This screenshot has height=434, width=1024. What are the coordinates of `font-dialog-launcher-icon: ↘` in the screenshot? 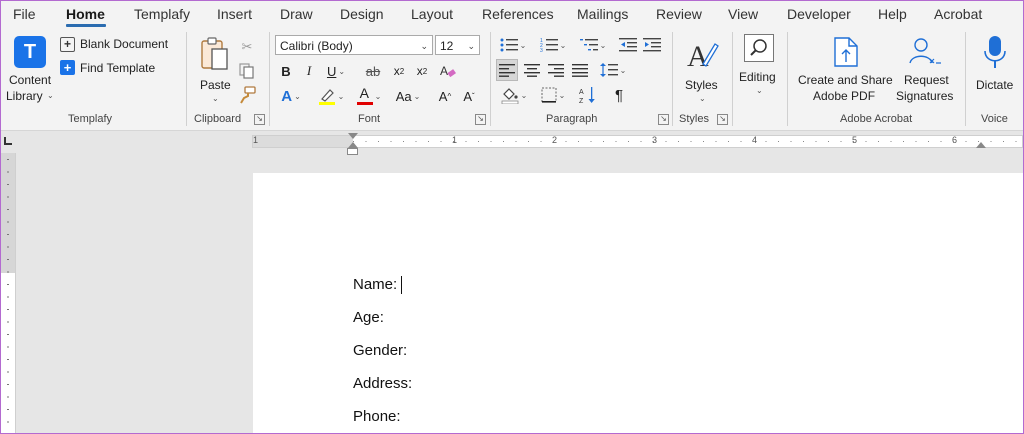 It's located at (480, 119).